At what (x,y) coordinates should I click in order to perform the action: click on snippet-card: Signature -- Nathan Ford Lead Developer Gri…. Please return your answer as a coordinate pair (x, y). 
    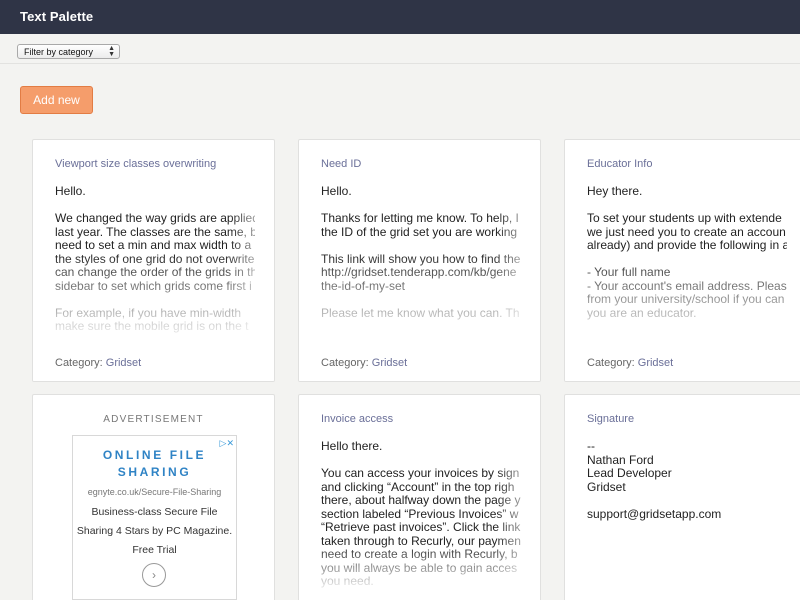
    Looking at the image, I should click on (682, 497).